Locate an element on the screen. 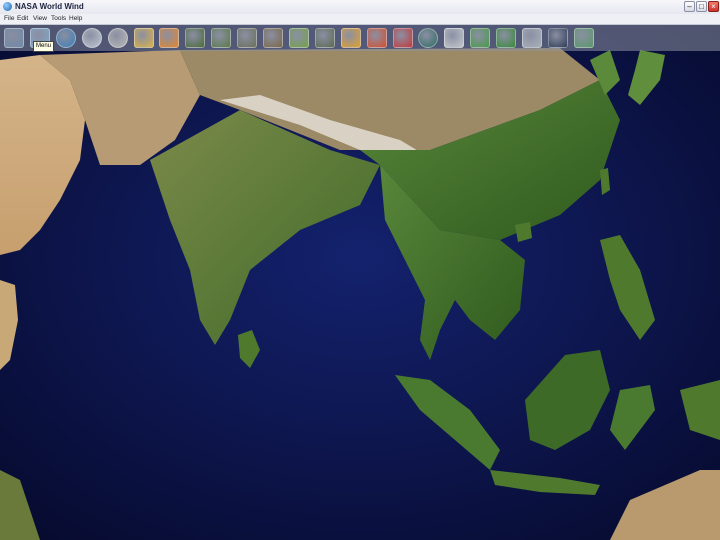  maximize-button: □ is located at coordinates (701, 6).